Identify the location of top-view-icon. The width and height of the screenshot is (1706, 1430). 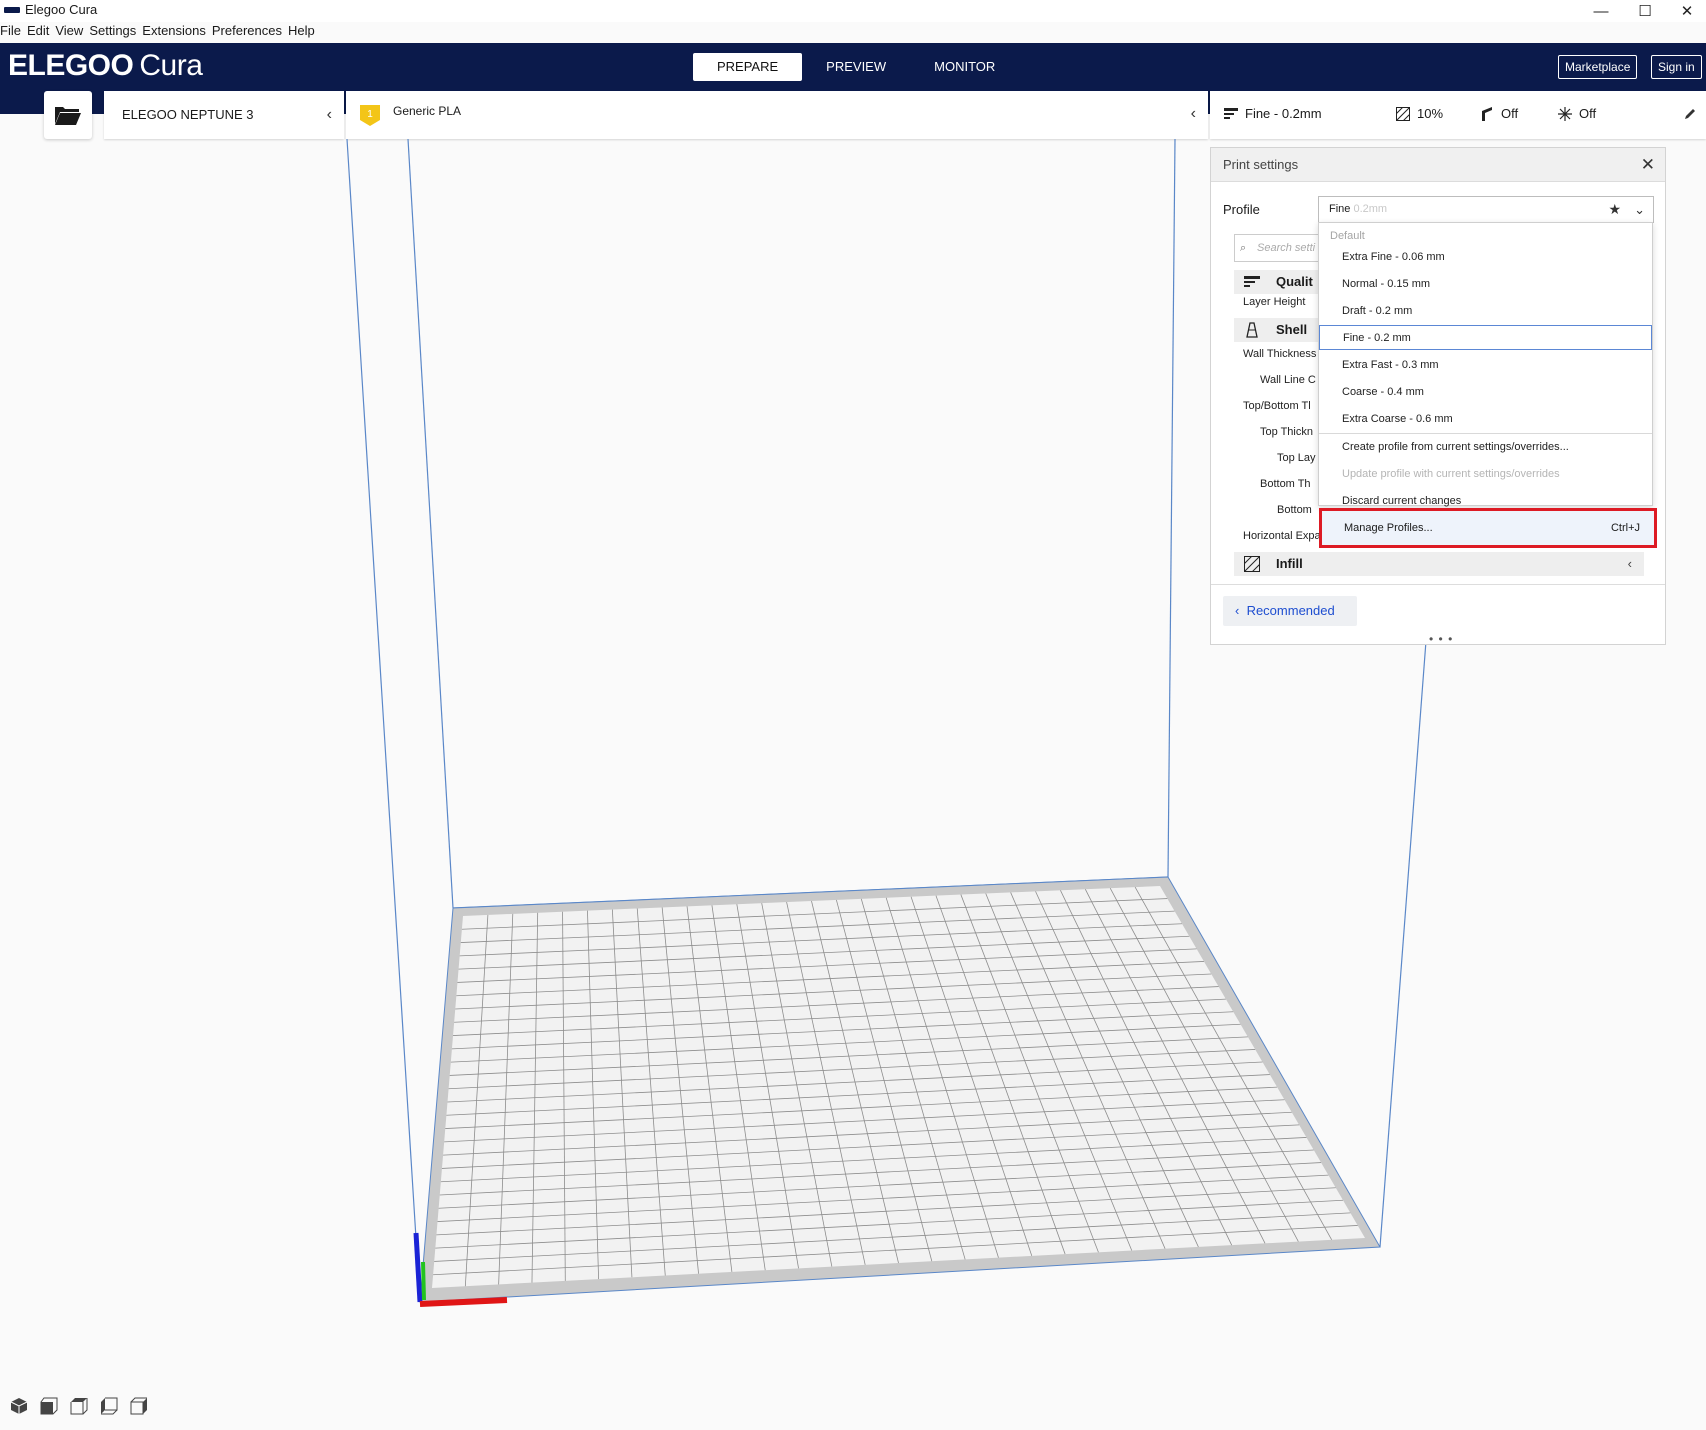
(79, 1406).